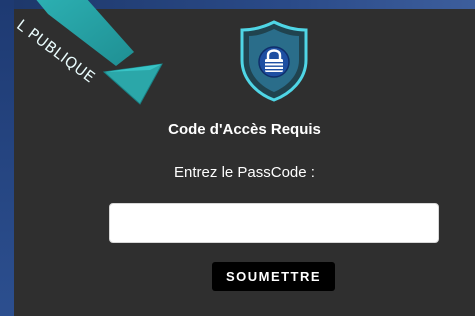 The image size is (475, 316). What do you see at coordinates (244, 129) in the screenshot?
I see `page-title: Code d'Accès Requis` at bounding box center [244, 129].